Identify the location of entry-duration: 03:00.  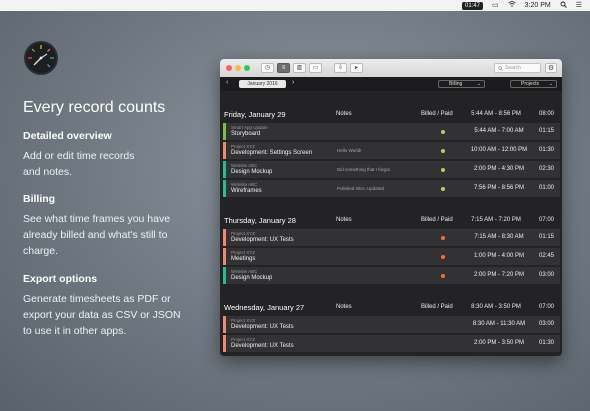
(546, 275).